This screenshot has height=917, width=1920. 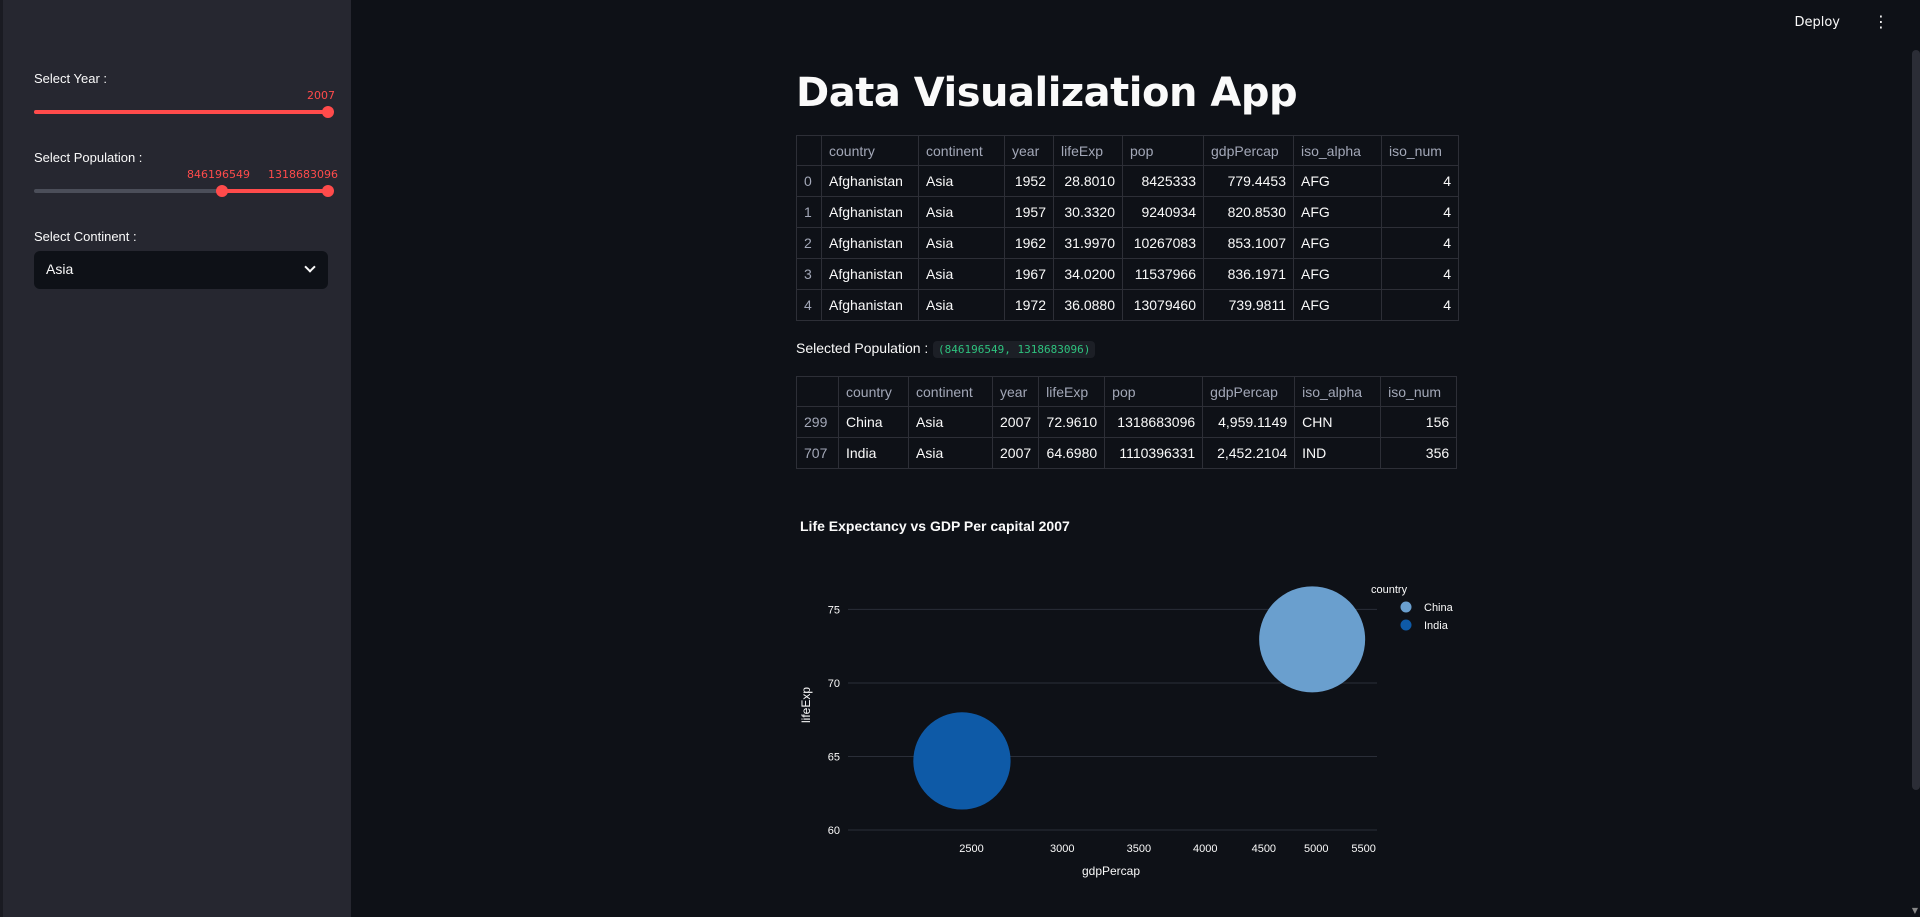 What do you see at coordinates (817, 453) in the screenshot?
I see `row-index-cell: 707` at bounding box center [817, 453].